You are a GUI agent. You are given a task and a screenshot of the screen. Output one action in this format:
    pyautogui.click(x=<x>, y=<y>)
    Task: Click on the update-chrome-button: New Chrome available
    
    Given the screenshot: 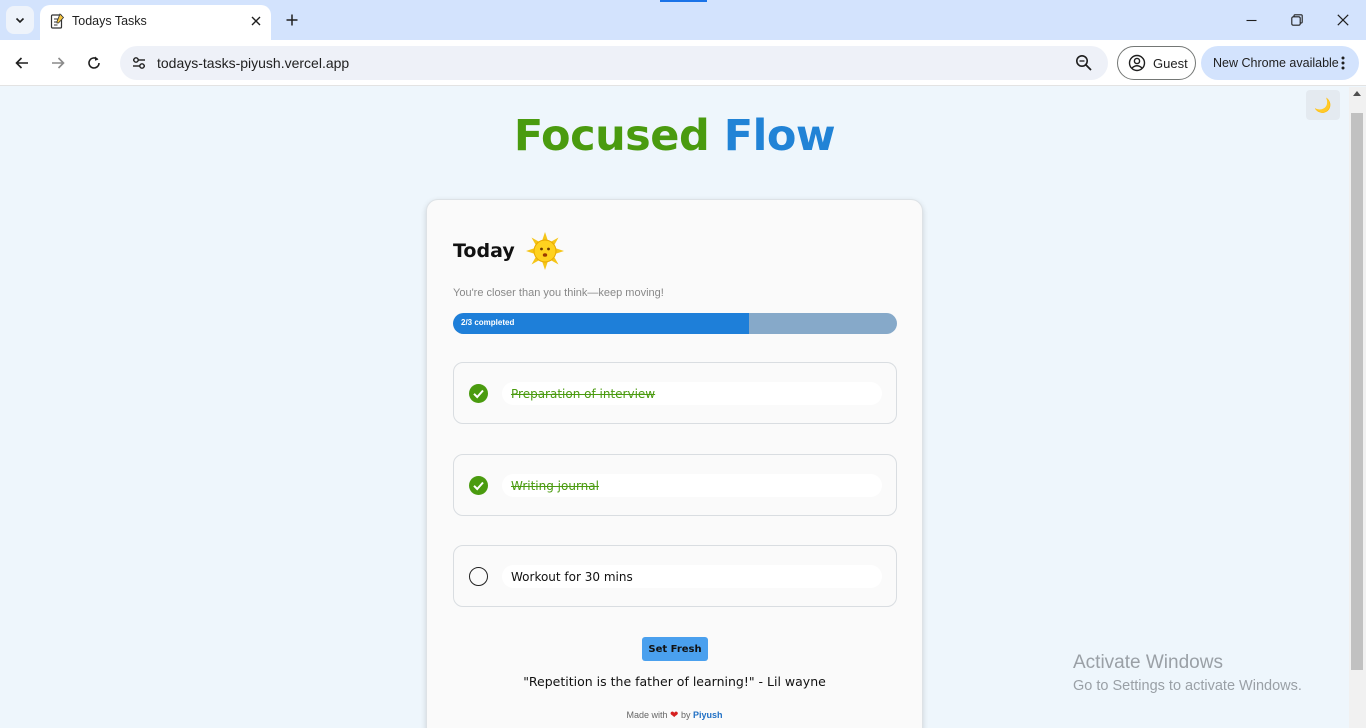 What is the action you would take?
    pyautogui.click(x=1280, y=63)
    